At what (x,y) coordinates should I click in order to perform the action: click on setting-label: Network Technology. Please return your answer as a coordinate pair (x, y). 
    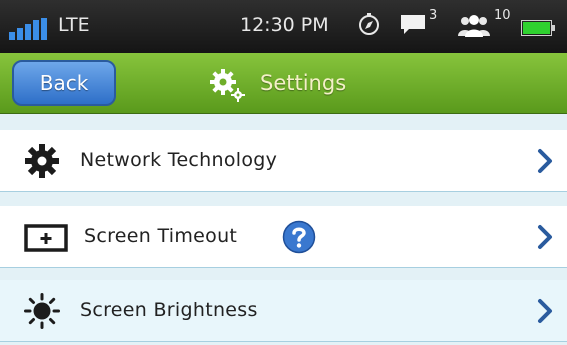
    Looking at the image, I should click on (179, 160).